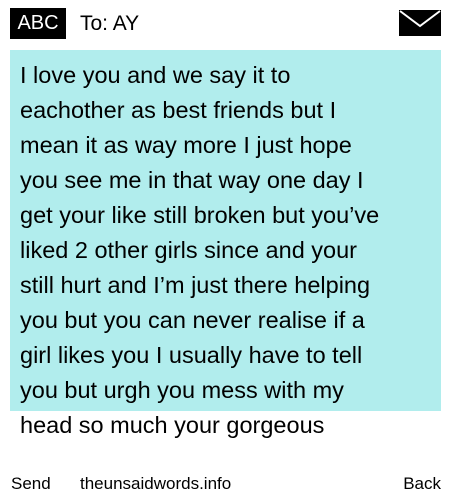  Describe the element at coordinates (38, 23) in the screenshot. I see `input-mode-badge: ABC` at that location.